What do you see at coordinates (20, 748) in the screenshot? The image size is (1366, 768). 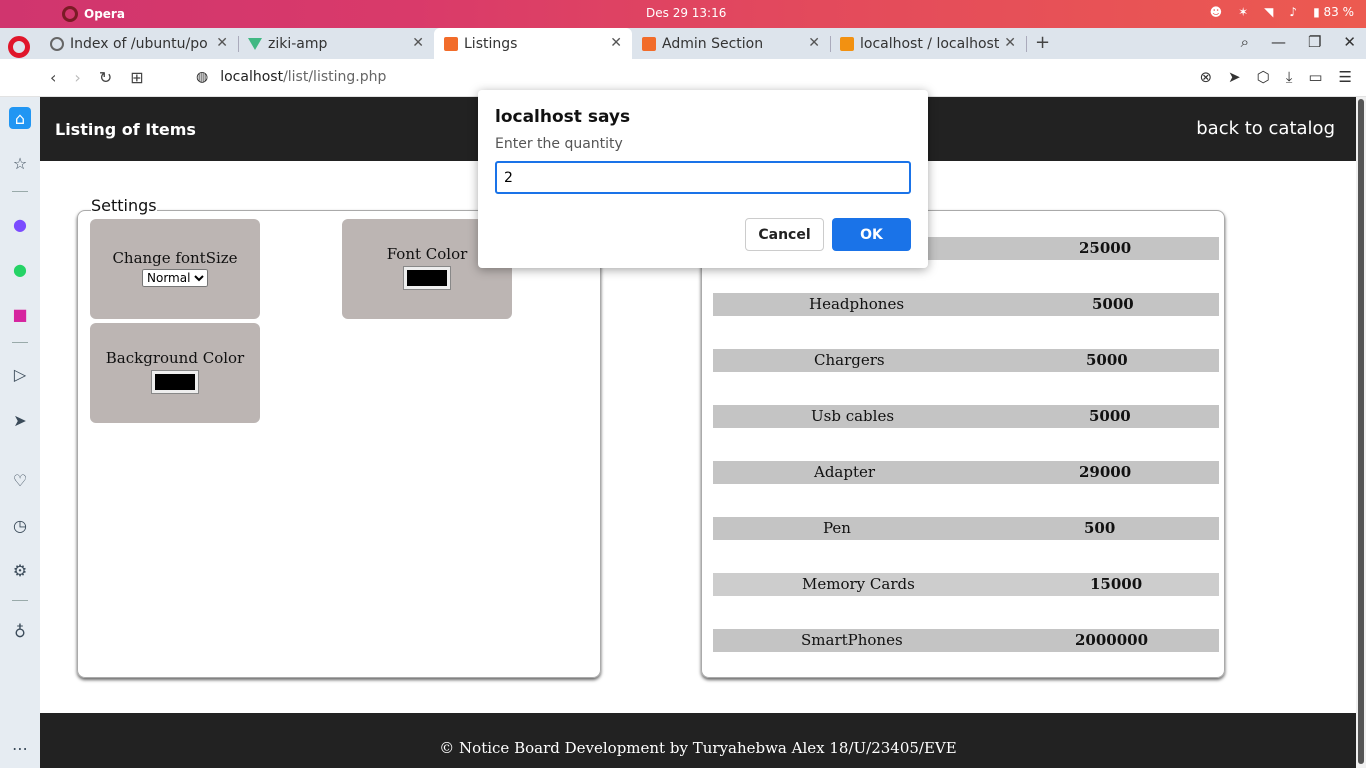 I see `more-options-icon: ⋯` at bounding box center [20, 748].